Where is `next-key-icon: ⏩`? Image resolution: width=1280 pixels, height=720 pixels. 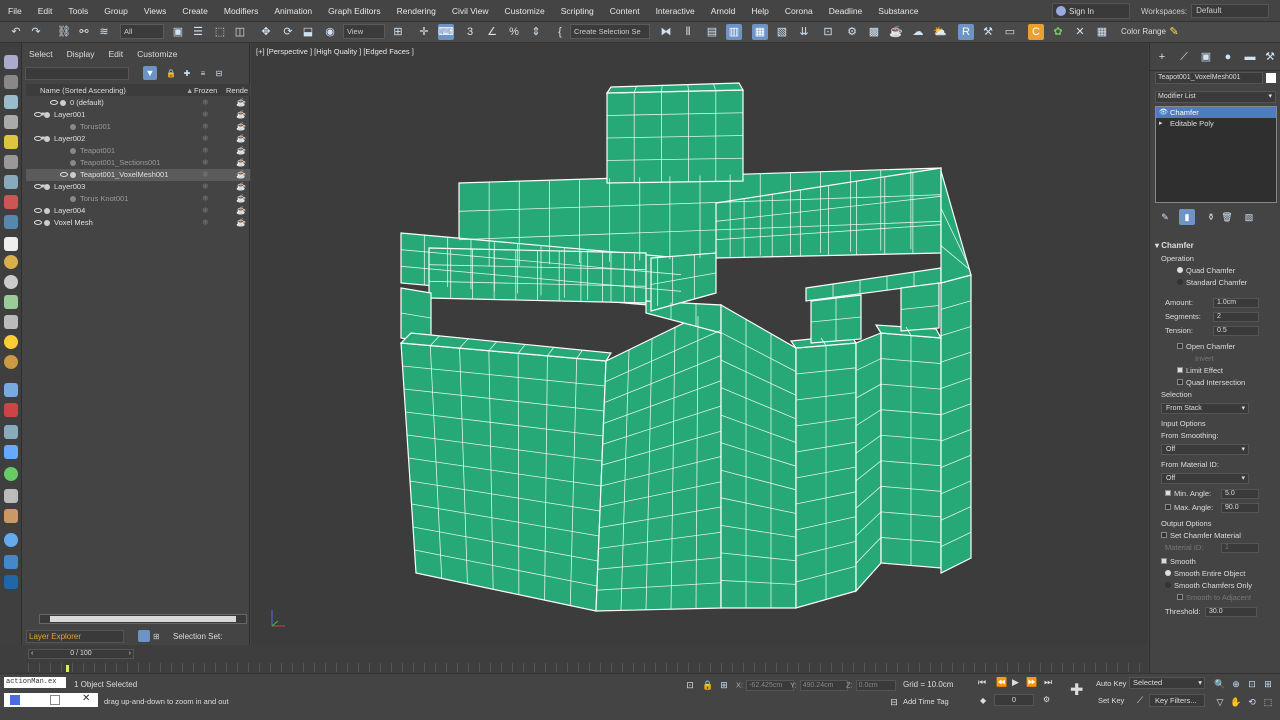
next-key-icon: ⏩ is located at coordinates (1031, 682).